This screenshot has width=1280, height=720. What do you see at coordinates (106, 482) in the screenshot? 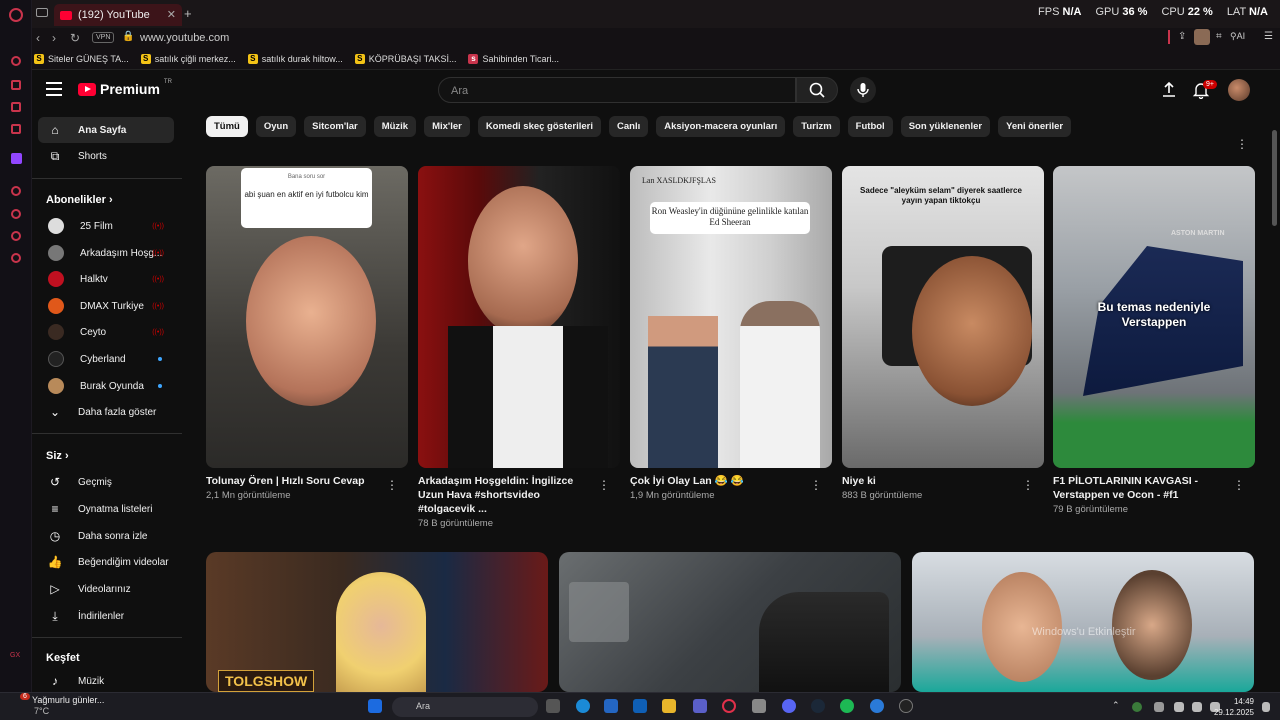
I see `sidebar-item-history: ↺ Geçmiş` at bounding box center [106, 482].